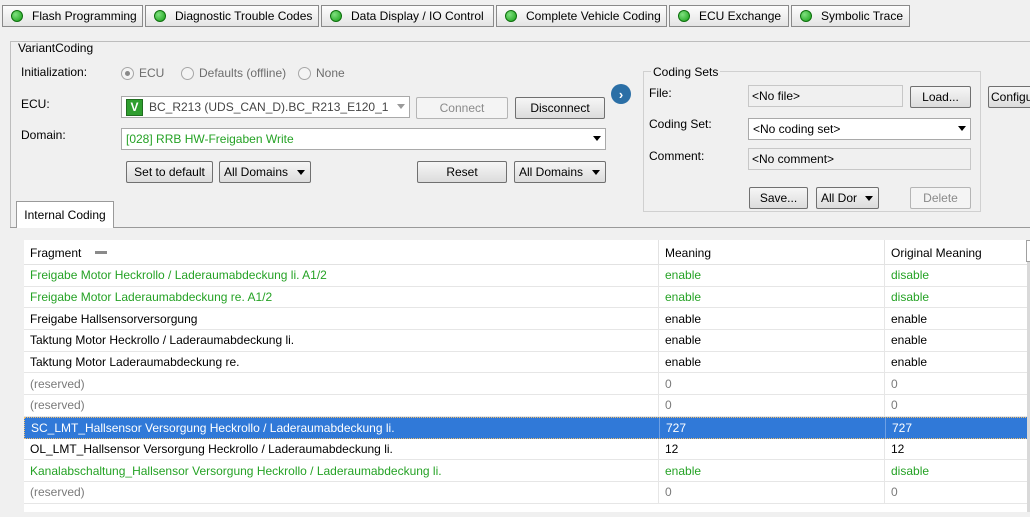  Describe the element at coordinates (688, 252) in the screenshot. I see `column-label: Meaning` at that location.